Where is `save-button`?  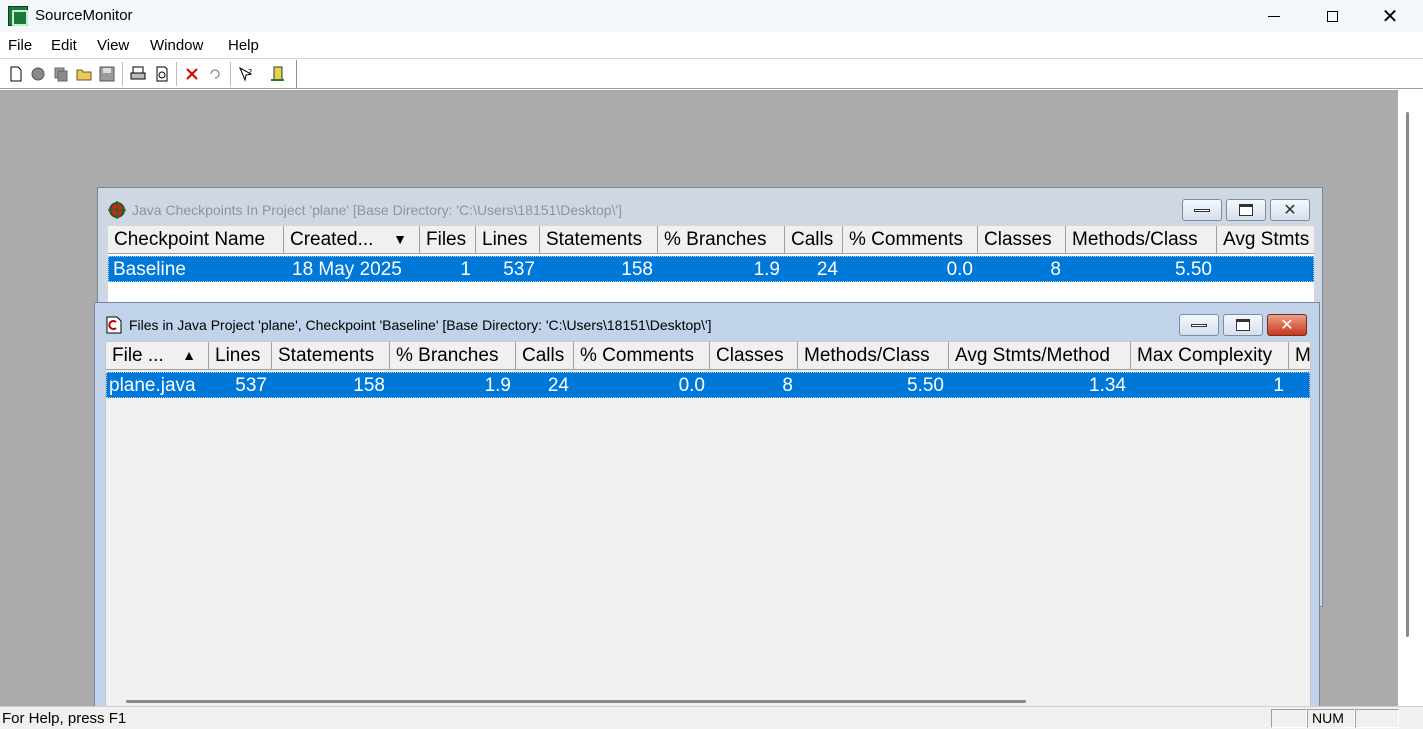 save-button is located at coordinates (107, 74).